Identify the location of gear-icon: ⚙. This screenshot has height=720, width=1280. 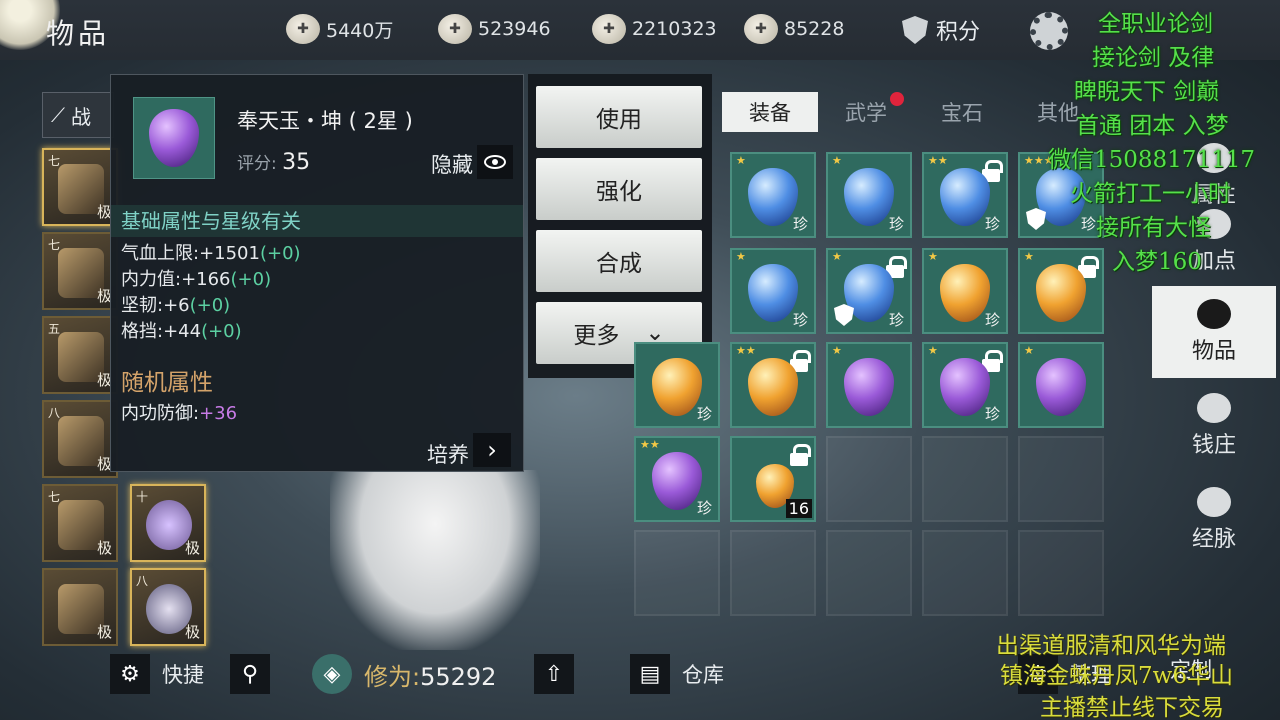
(130, 674).